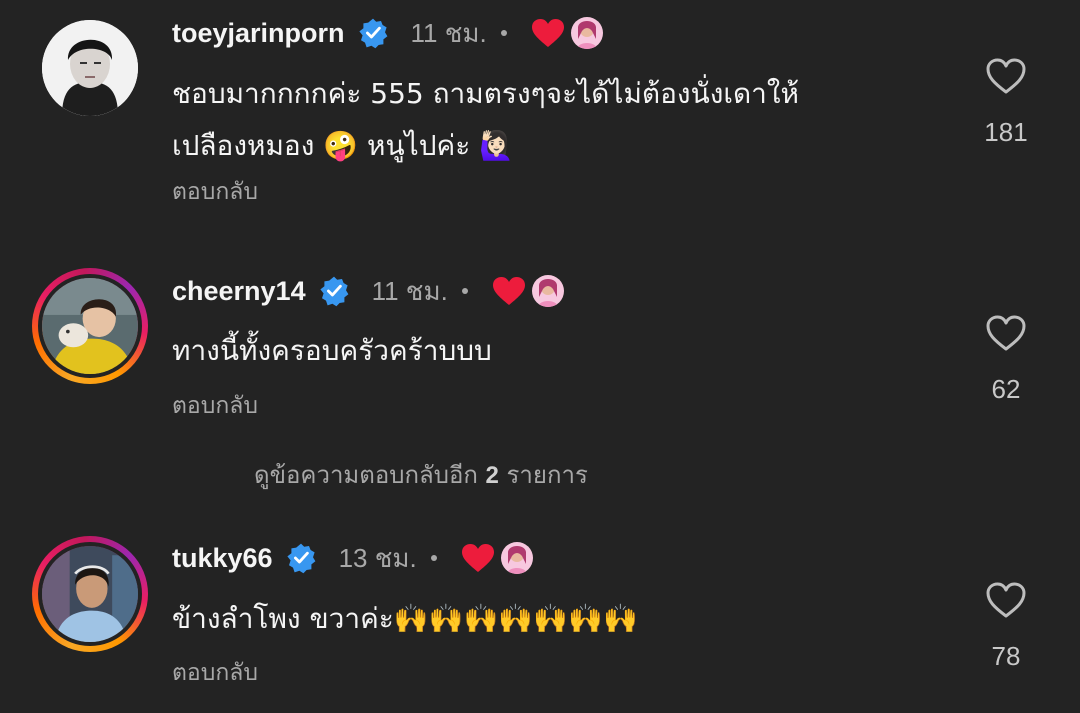  What do you see at coordinates (1006, 626) in the screenshot?
I see `like-column: 78` at bounding box center [1006, 626].